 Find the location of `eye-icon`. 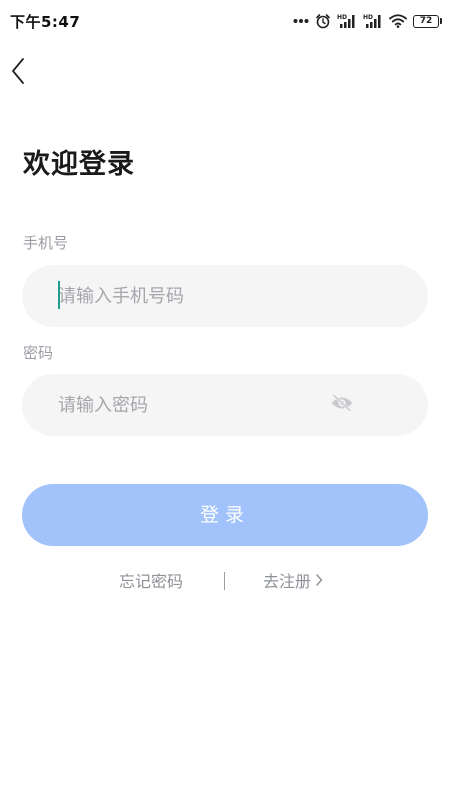

eye-icon is located at coordinates (342, 405).